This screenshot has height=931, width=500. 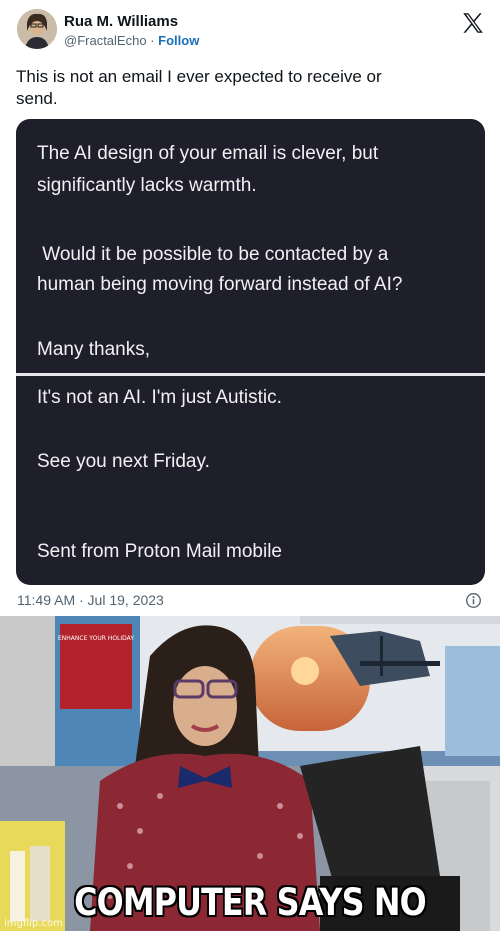 What do you see at coordinates (159, 397) in the screenshot?
I see `reply-email-line-1: It's not an AI. I'm just Autistic.` at bounding box center [159, 397].